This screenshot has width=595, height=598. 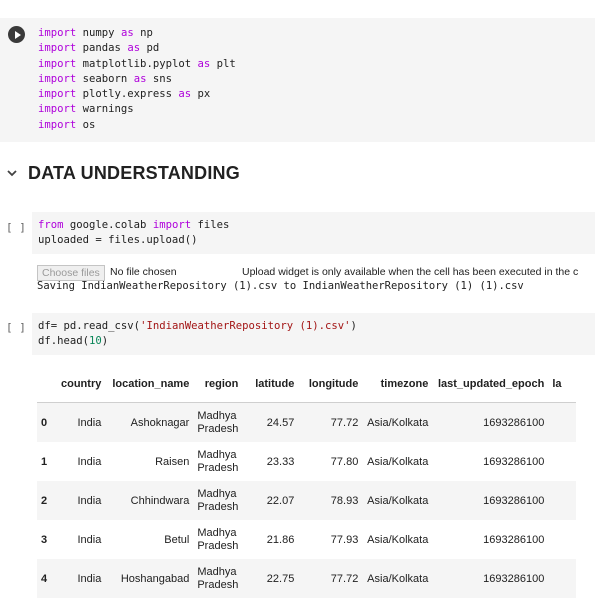 What do you see at coordinates (344, 539) in the screenshot?
I see `table-cell: 77.93` at bounding box center [344, 539].